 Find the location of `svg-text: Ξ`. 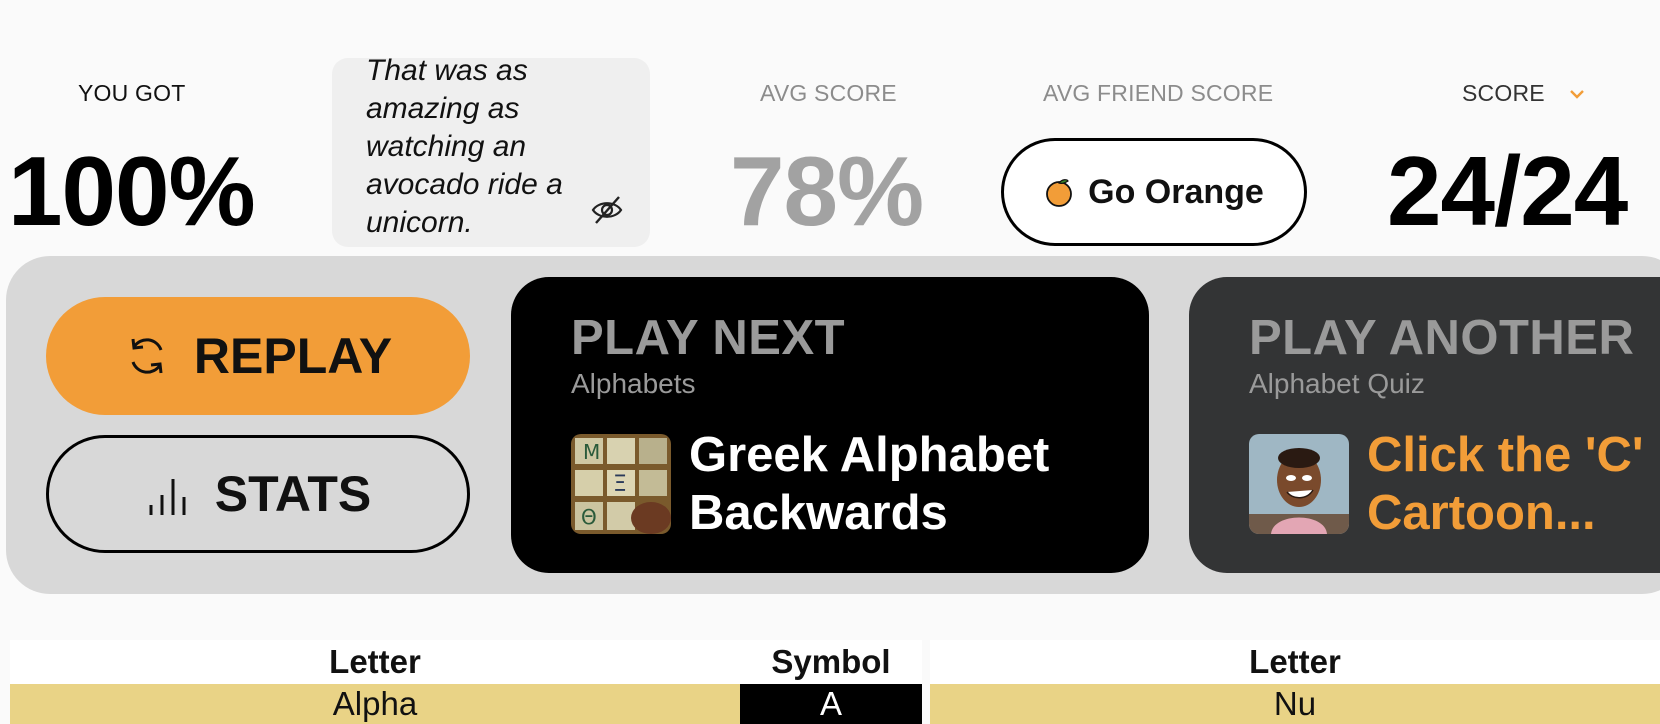

svg-text: Ξ is located at coordinates (620, 484).